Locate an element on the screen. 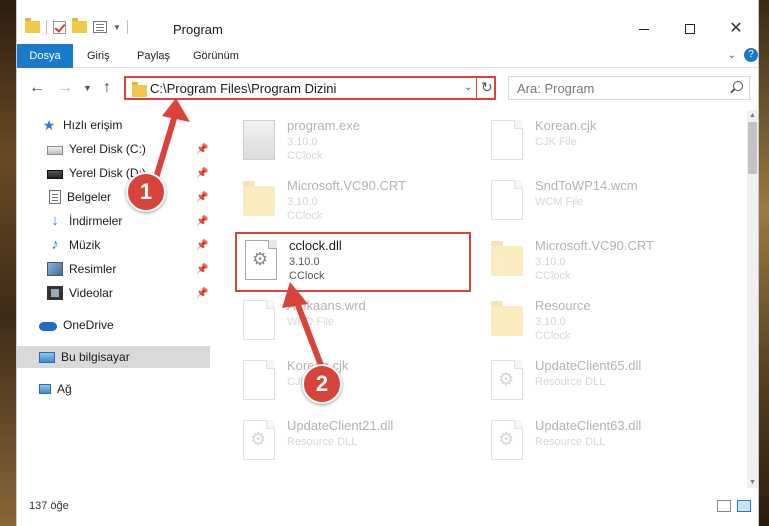 This screenshot has width=769, height=526. minimize-icon is located at coordinates (644, 29).